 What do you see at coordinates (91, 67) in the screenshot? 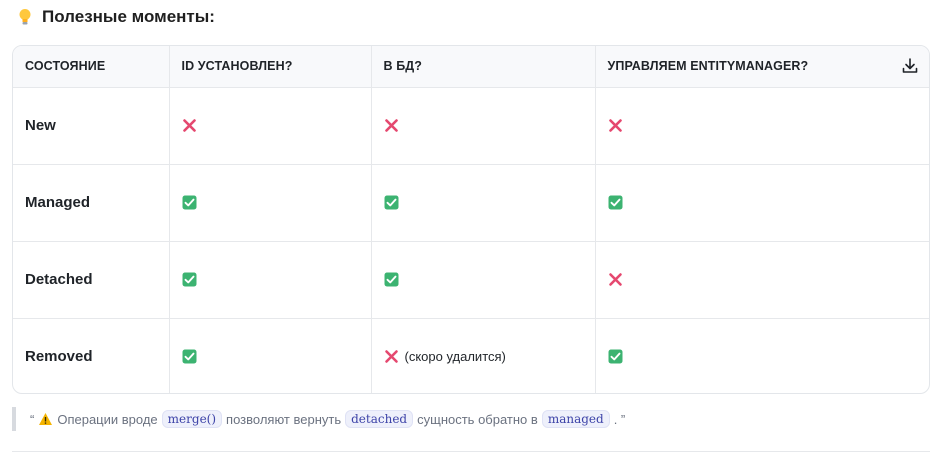
I see `header-state: СОСТОЯНИЕ` at bounding box center [91, 67].